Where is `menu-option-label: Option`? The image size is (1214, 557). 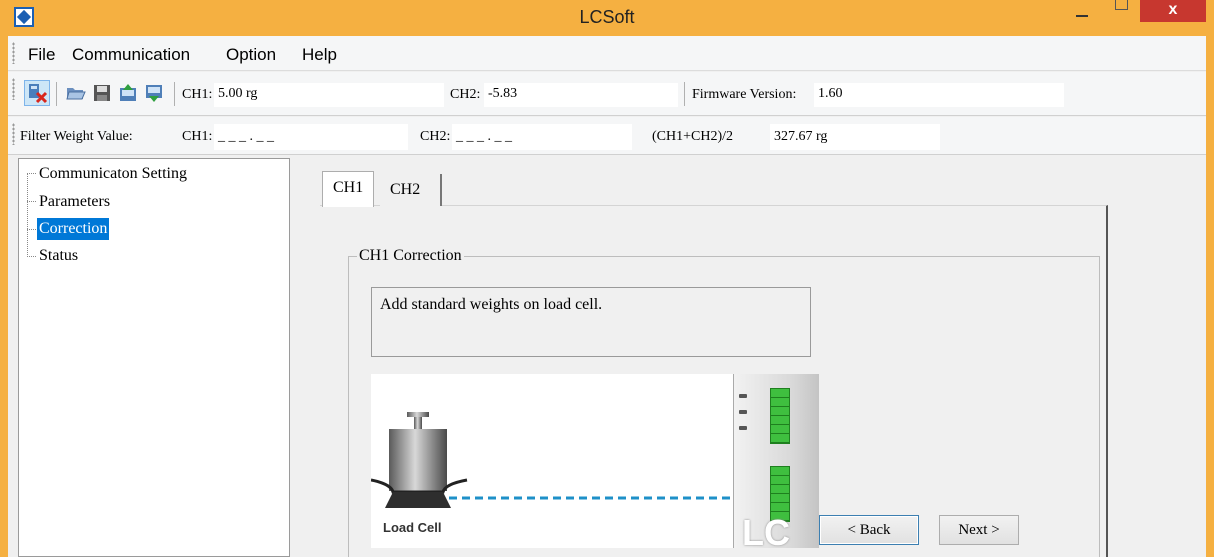
menu-option-label: Option is located at coordinates (251, 54).